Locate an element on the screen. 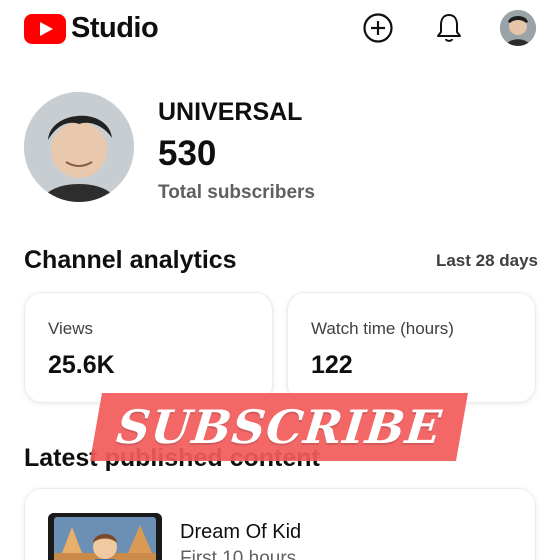  subscriber-label: Total subscribers is located at coordinates (236, 192).